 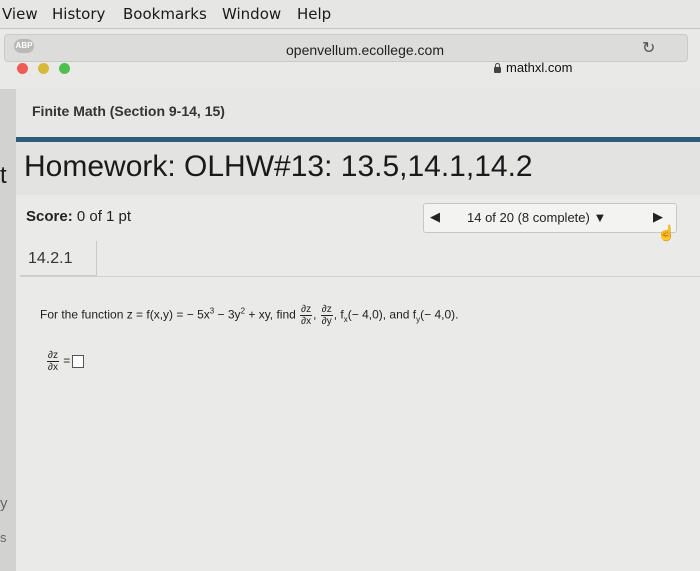 What do you see at coordinates (497, 68) in the screenshot?
I see `lock-icon` at bounding box center [497, 68].